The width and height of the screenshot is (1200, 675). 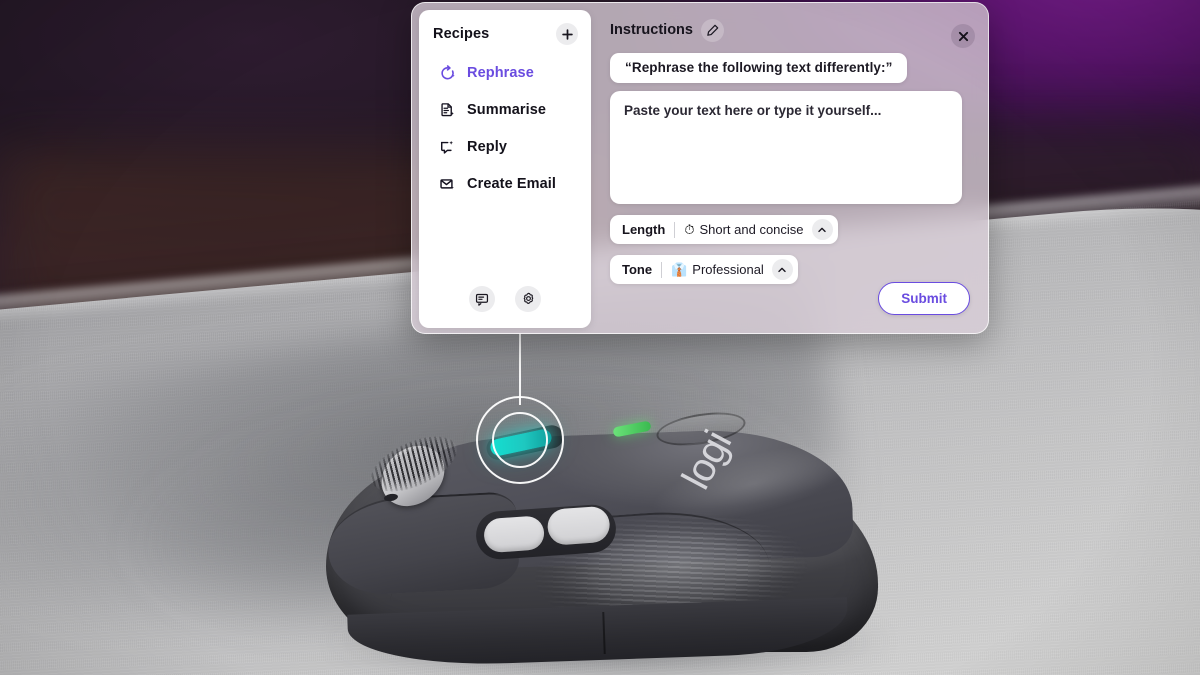 What do you see at coordinates (487, 147) in the screenshot?
I see `sidebar-item-label: Reply` at bounding box center [487, 147].